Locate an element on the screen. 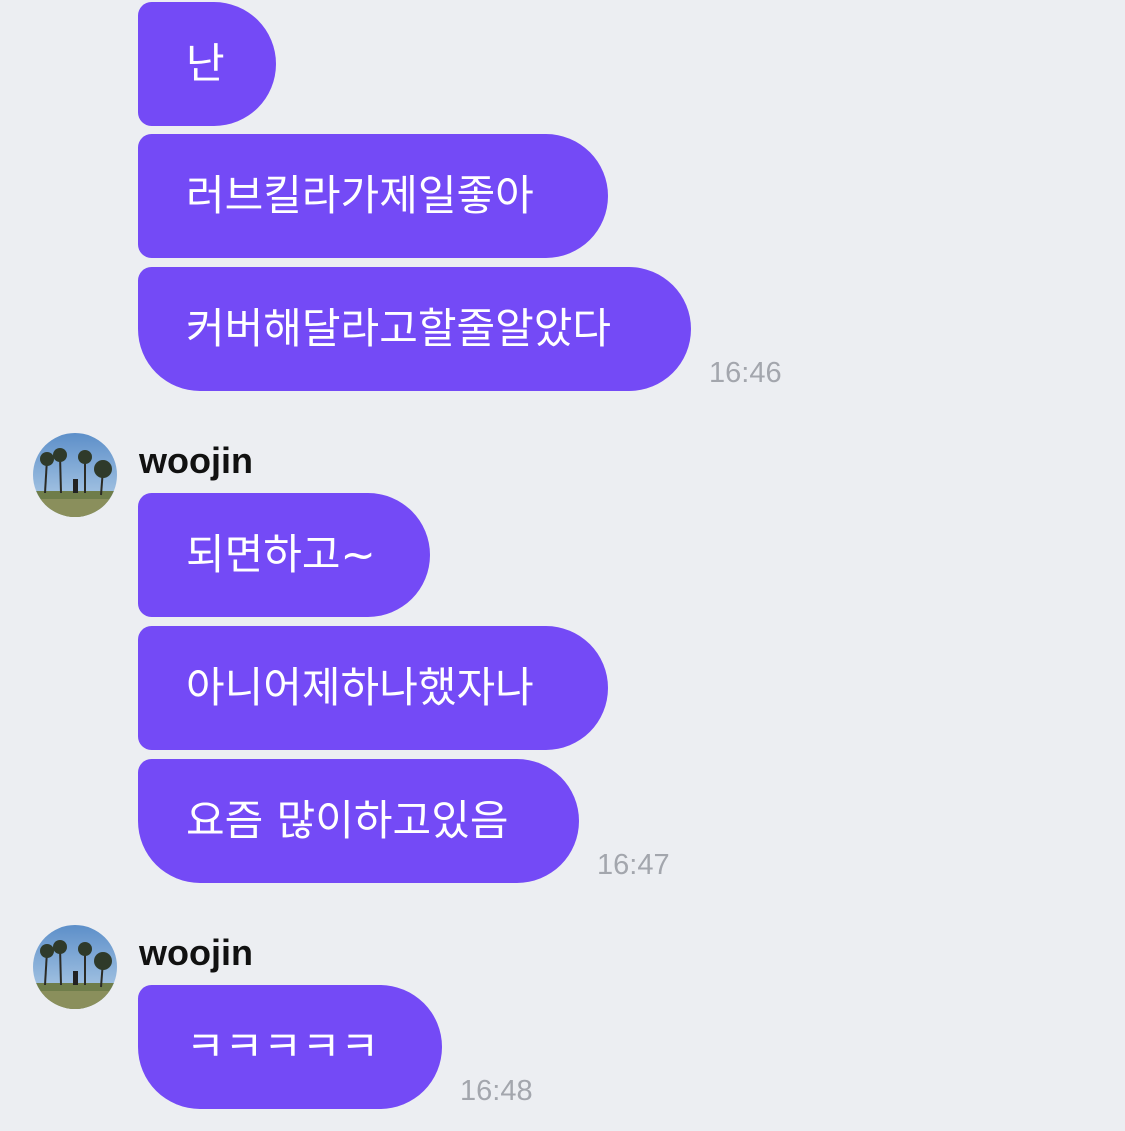  message-text: 아니어제하나했자나 is located at coordinates (360, 687).